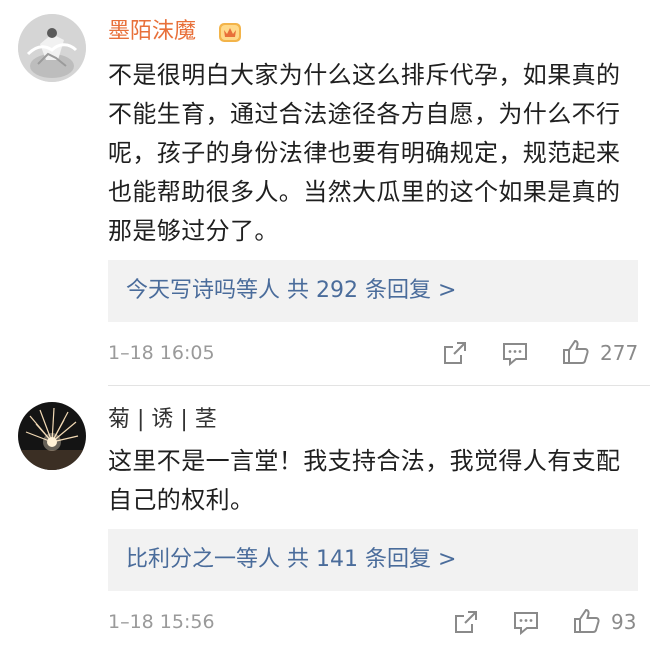  I want to click on vip-crown-icon, so click(230, 32).